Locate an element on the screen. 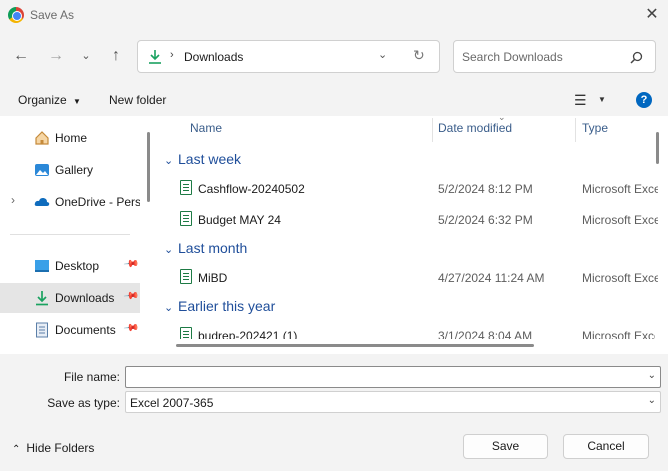 Image resolution: width=668 pixels, height=471 pixels. search-placeholder: Search Downloads is located at coordinates (512, 57).